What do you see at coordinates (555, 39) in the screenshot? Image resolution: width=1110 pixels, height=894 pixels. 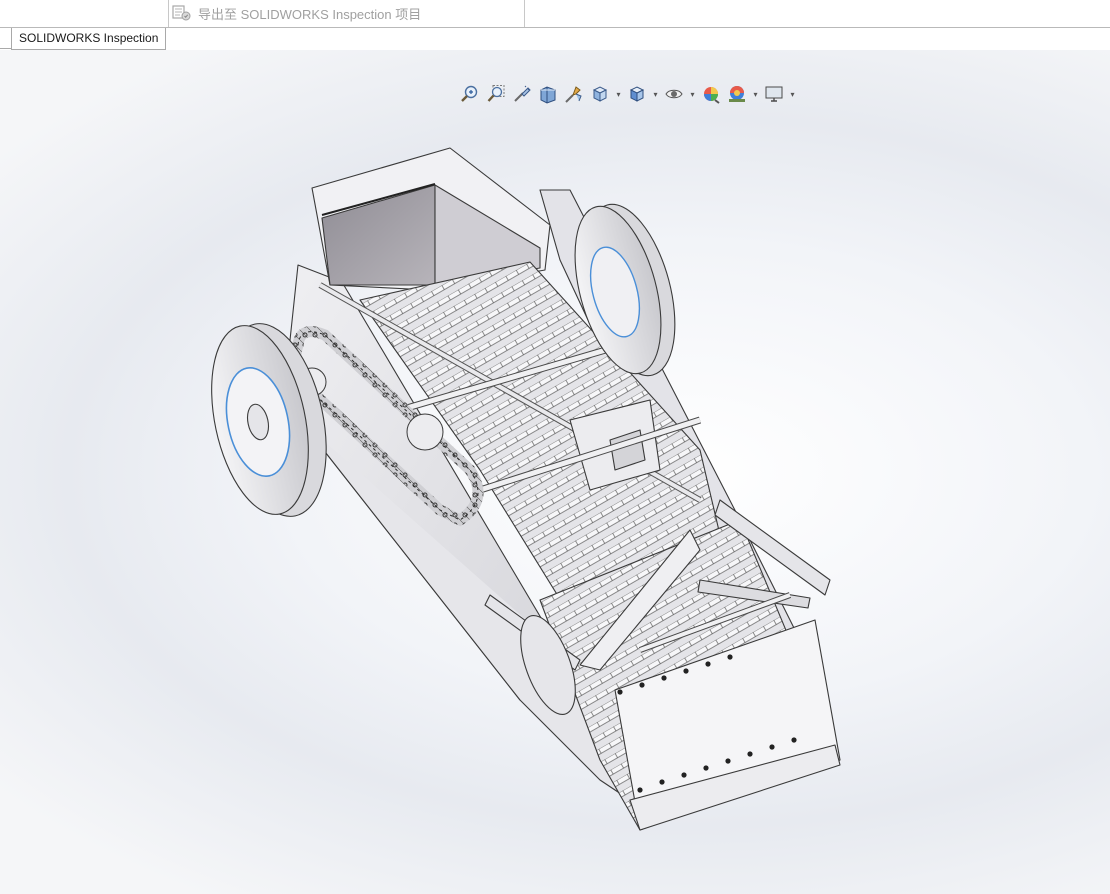 I see `command-manager-tabs: SOLIDWORKS Inspection` at bounding box center [555, 39].